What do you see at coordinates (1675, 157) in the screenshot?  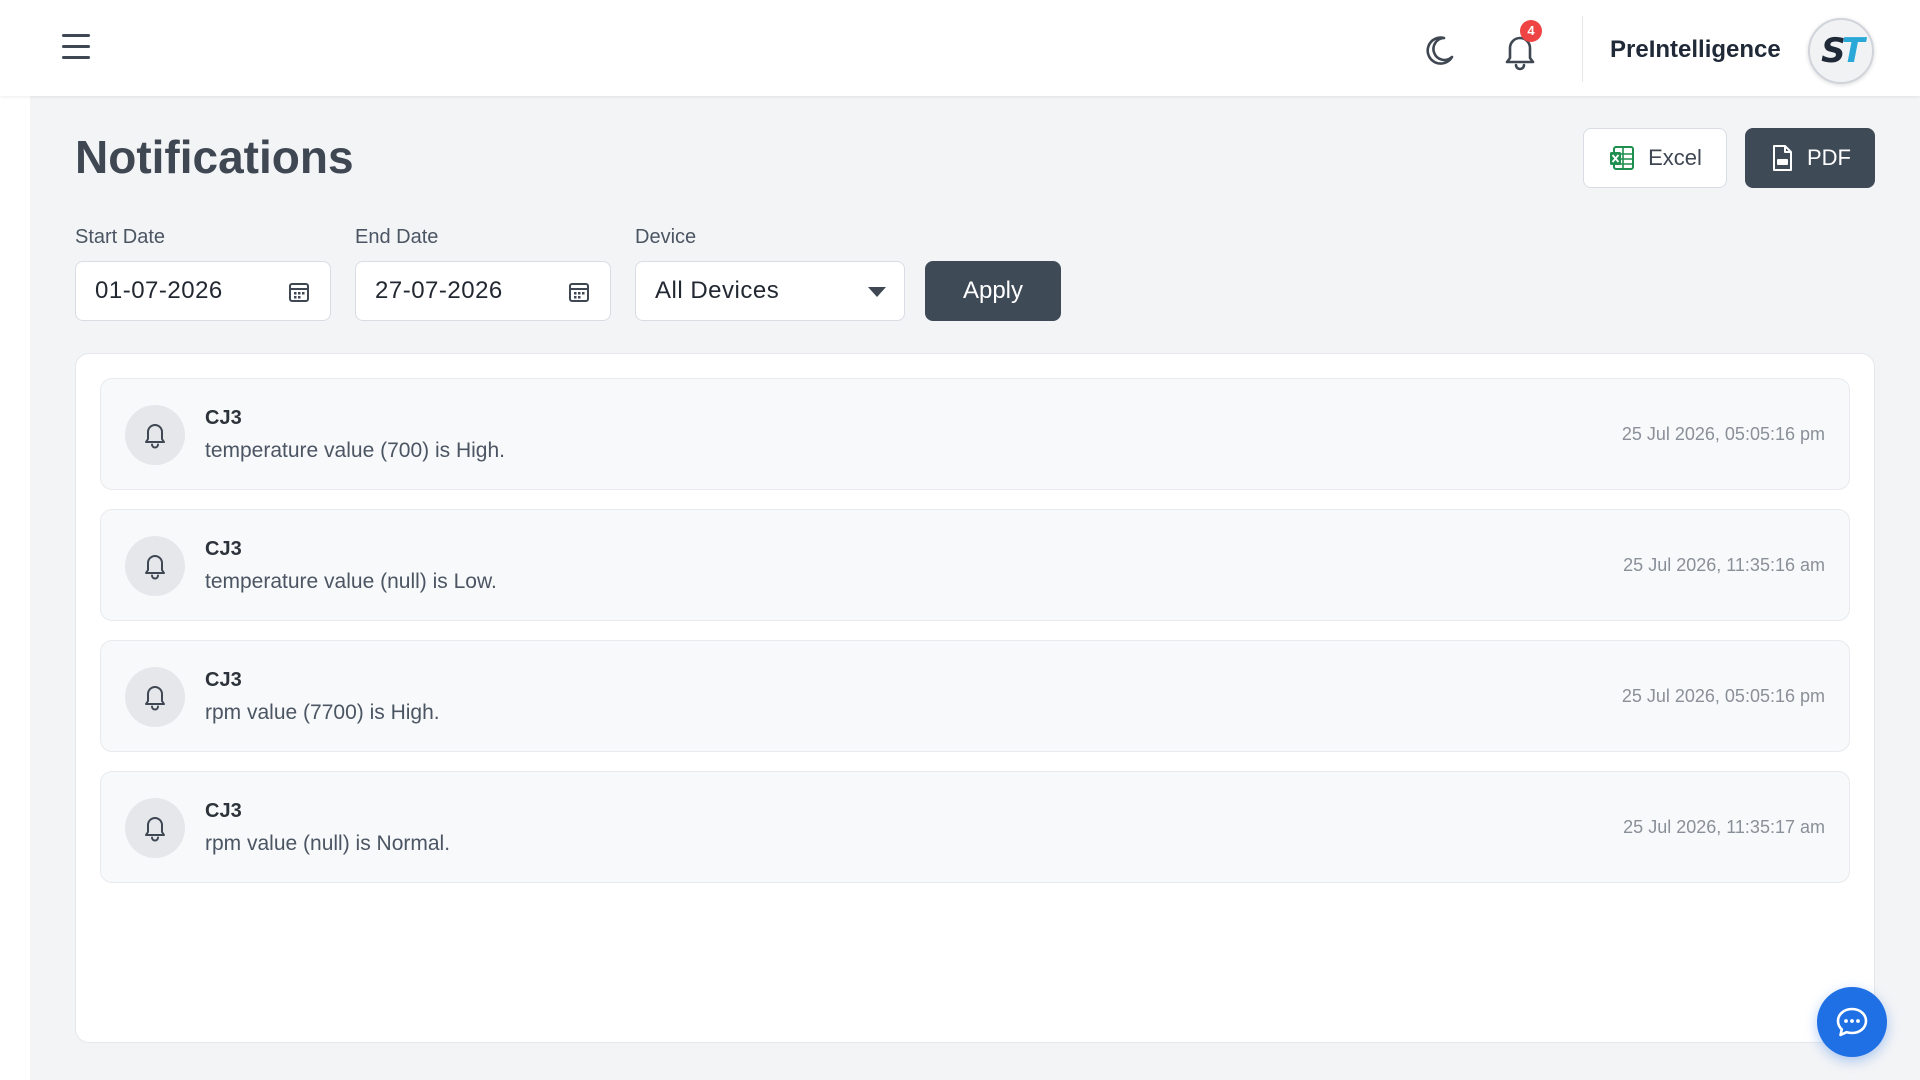 I see `export-excel-label: Excel` at bounding box center [1675, 157].